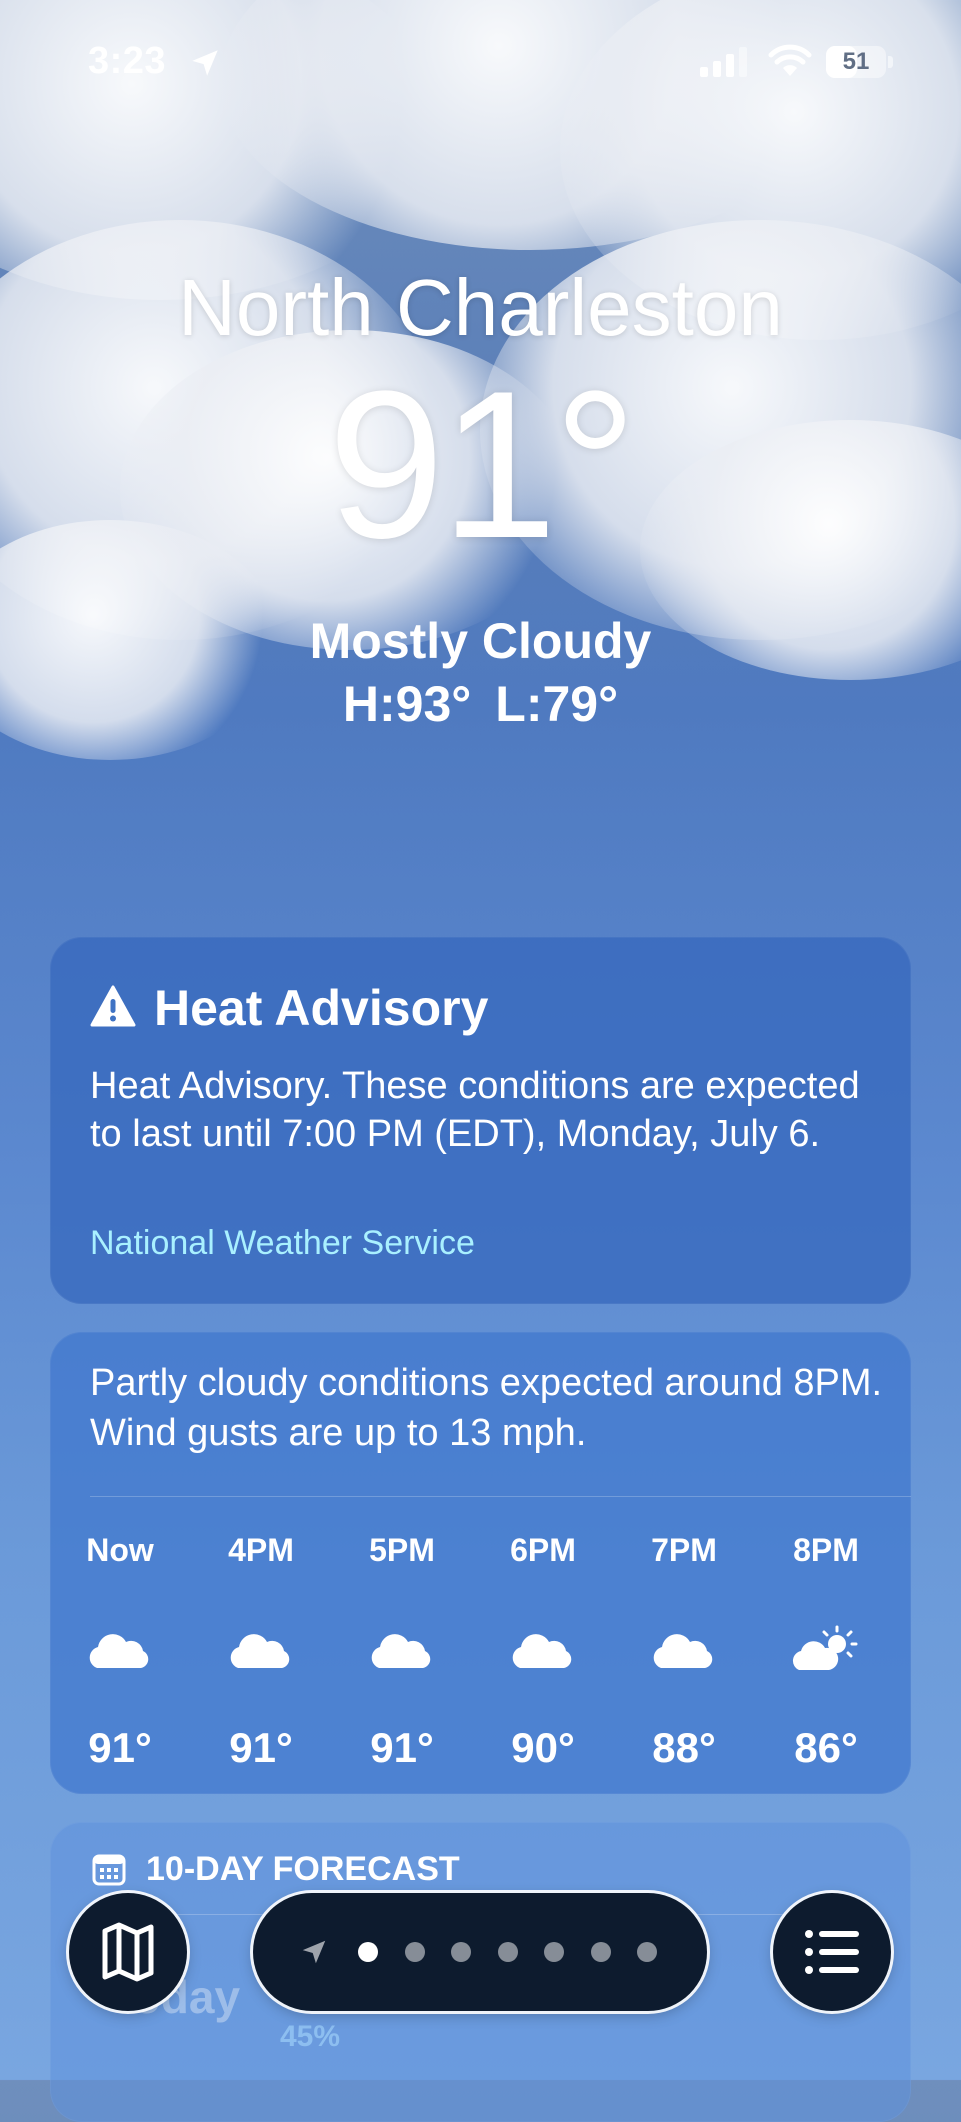 This screenshot has height=2122, width=961. I want to click on list-icon, so click(832, 1952).